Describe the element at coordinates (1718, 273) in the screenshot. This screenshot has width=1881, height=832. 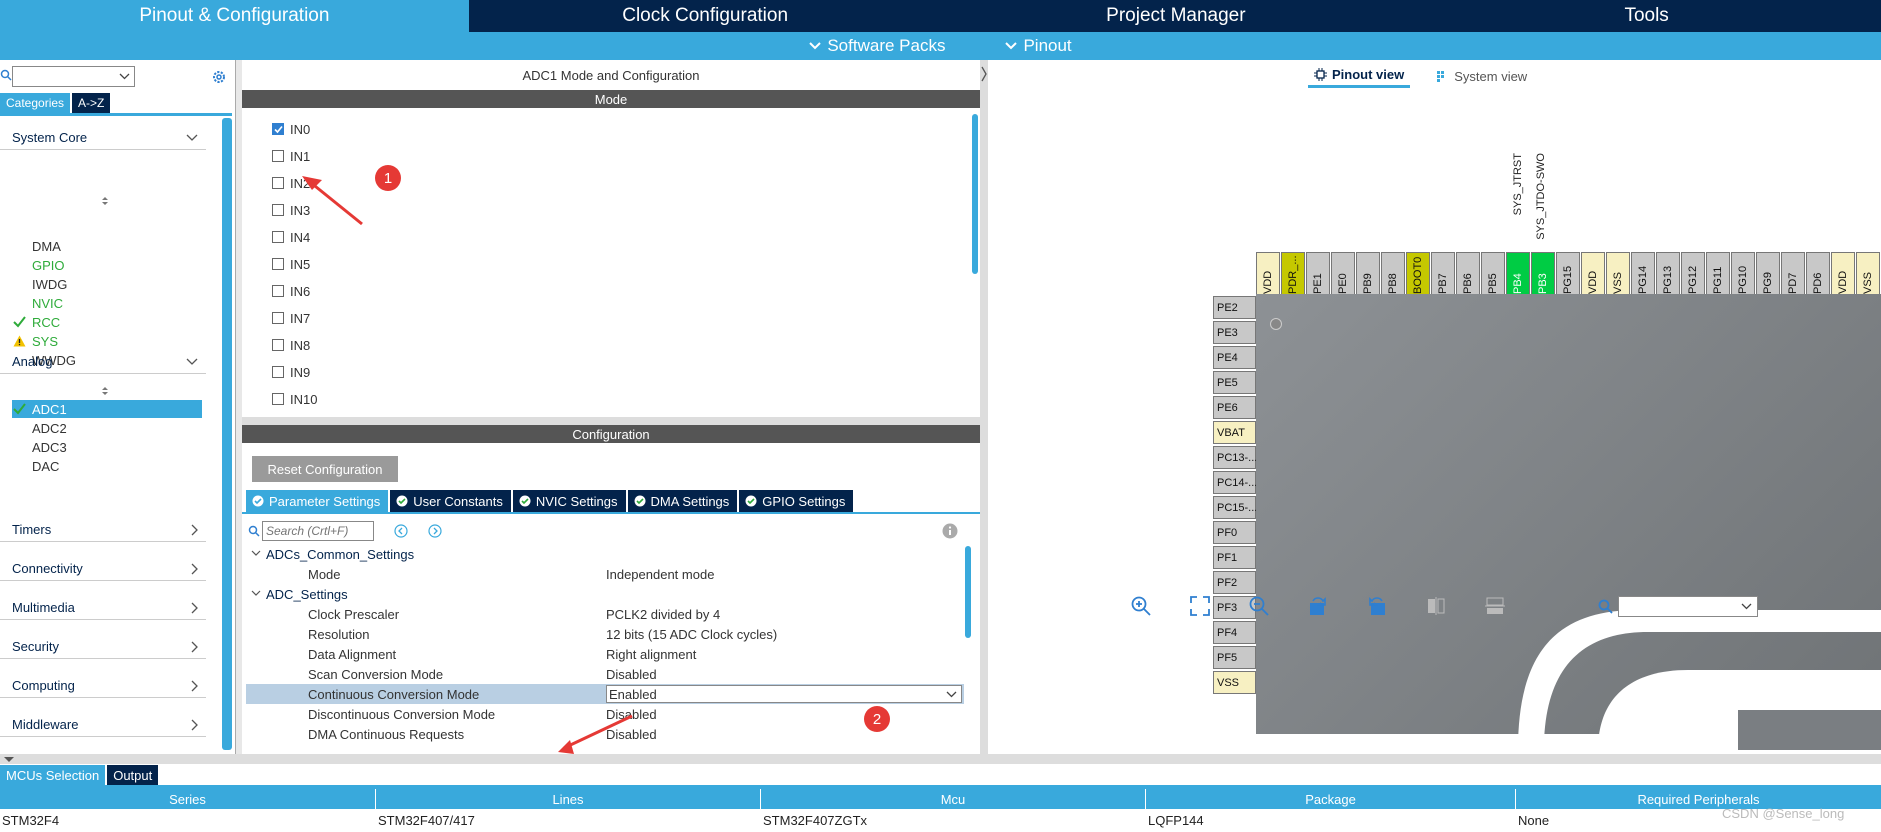
I see `pin-top: PG11` at that location.